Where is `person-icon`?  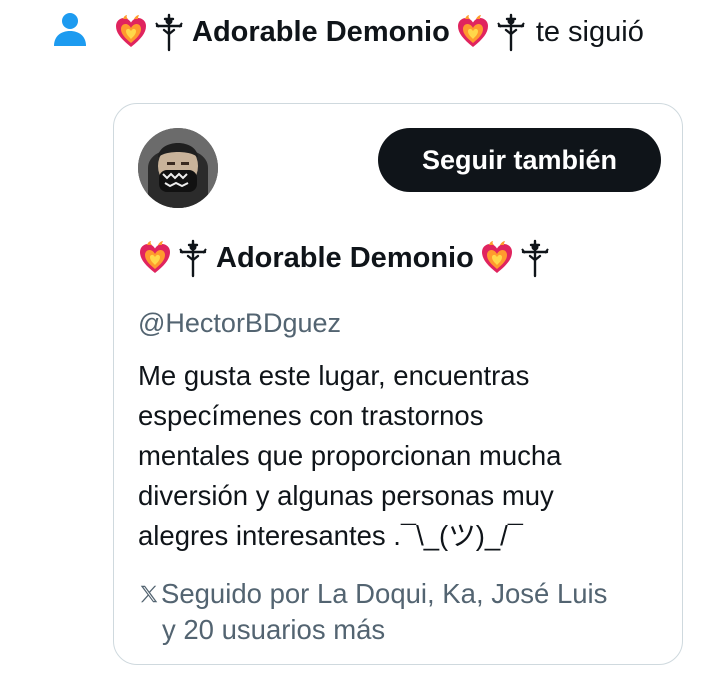
person-icon is located at coordinates (70, 29).